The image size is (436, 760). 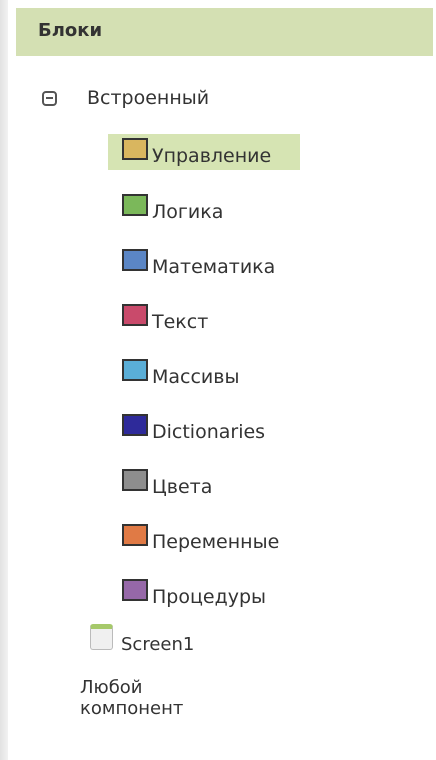 What do you see at coordinates (158, 644) in the screenshot?
I see `screen-label: Screen1` at bounding box center [158, 644].